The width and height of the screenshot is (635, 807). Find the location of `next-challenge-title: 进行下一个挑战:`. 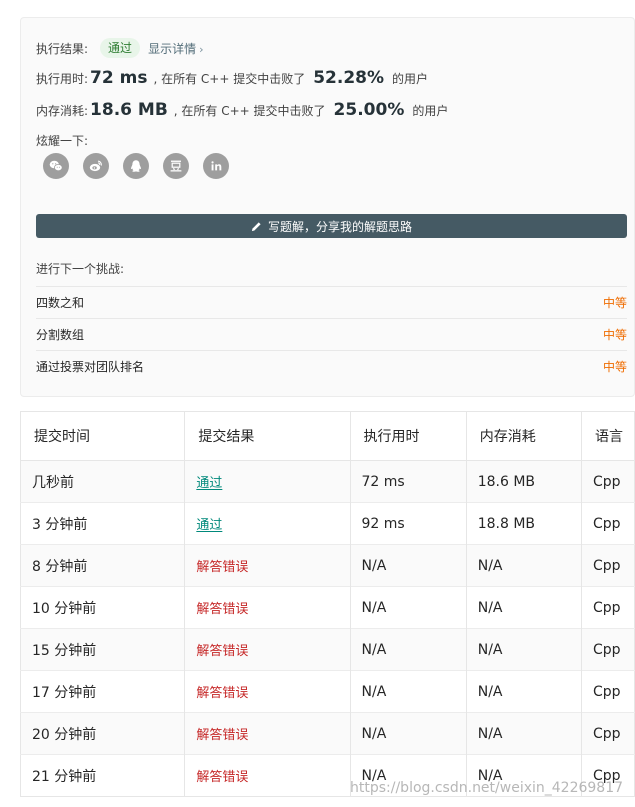

next-challenge-title: 进行下一个挑战: is located at coordinates (80, 269).